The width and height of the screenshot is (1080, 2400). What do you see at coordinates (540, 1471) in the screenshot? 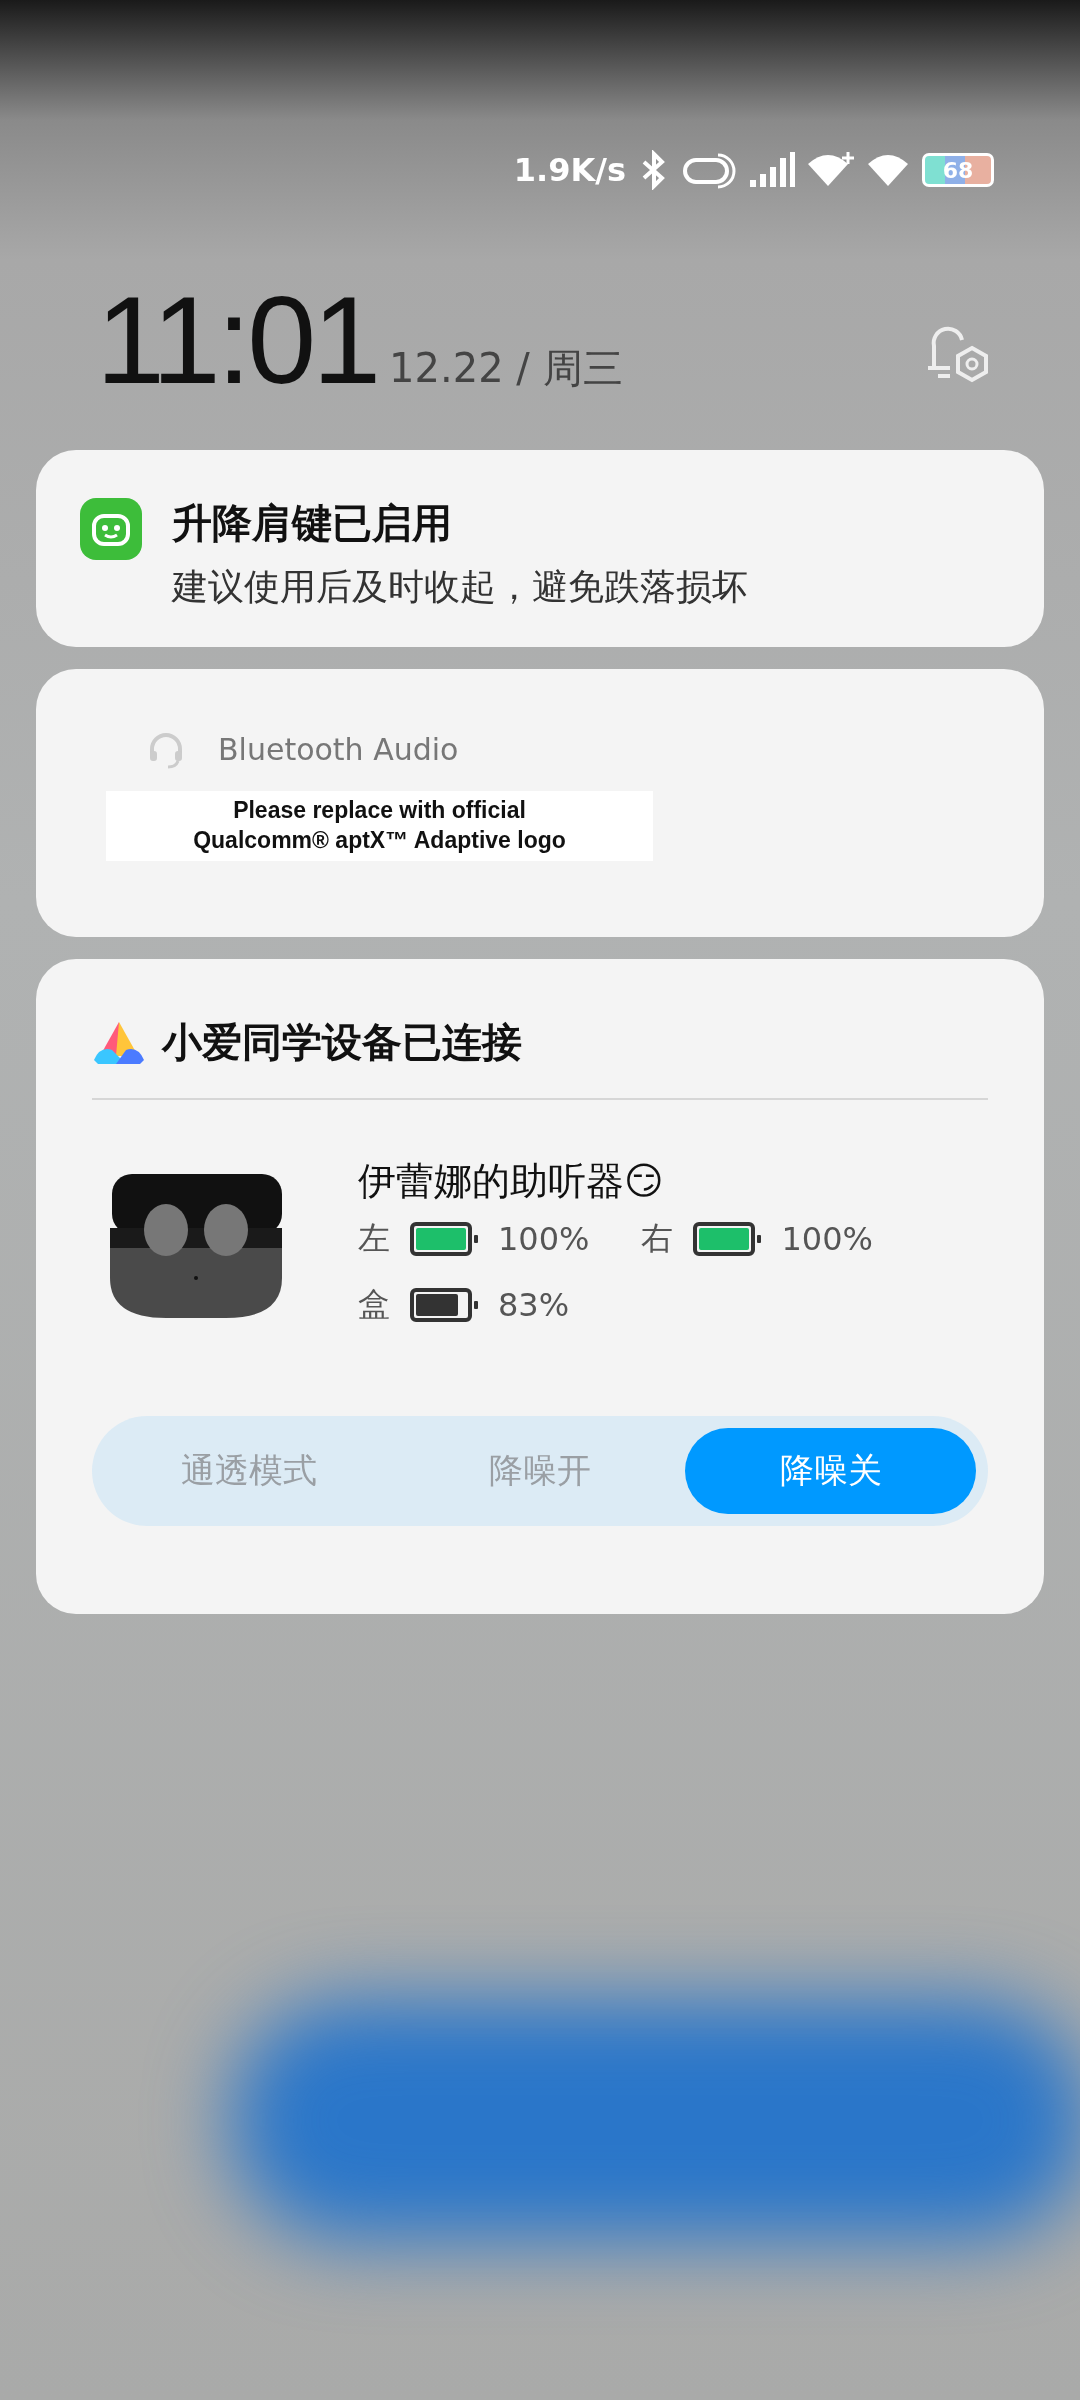
I see `mode-tab: 降噪开` at bounding box center [540, 1471].